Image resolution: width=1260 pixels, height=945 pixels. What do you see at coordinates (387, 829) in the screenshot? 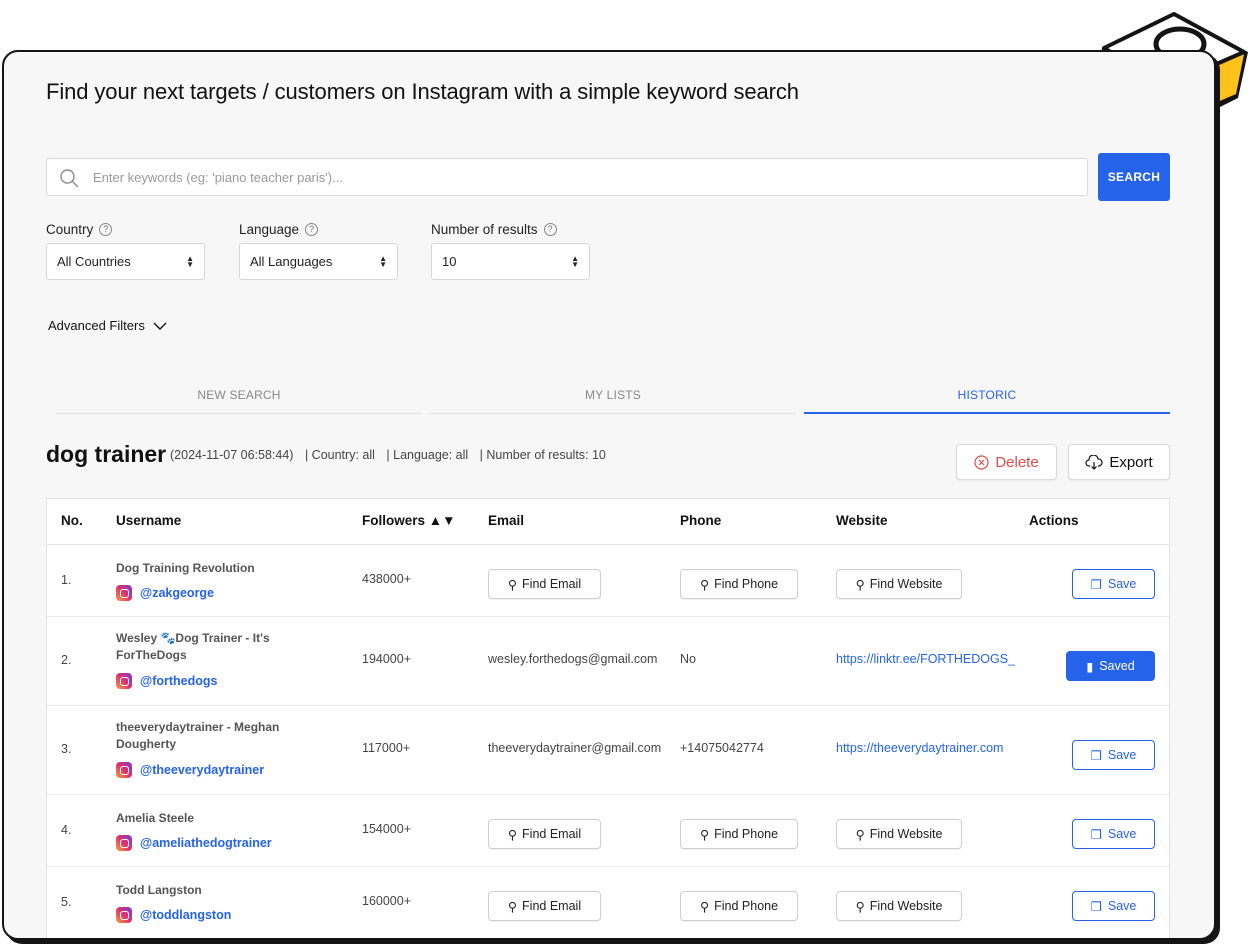
I see `row-followers: 154000+` at bounding box center [387, 829].